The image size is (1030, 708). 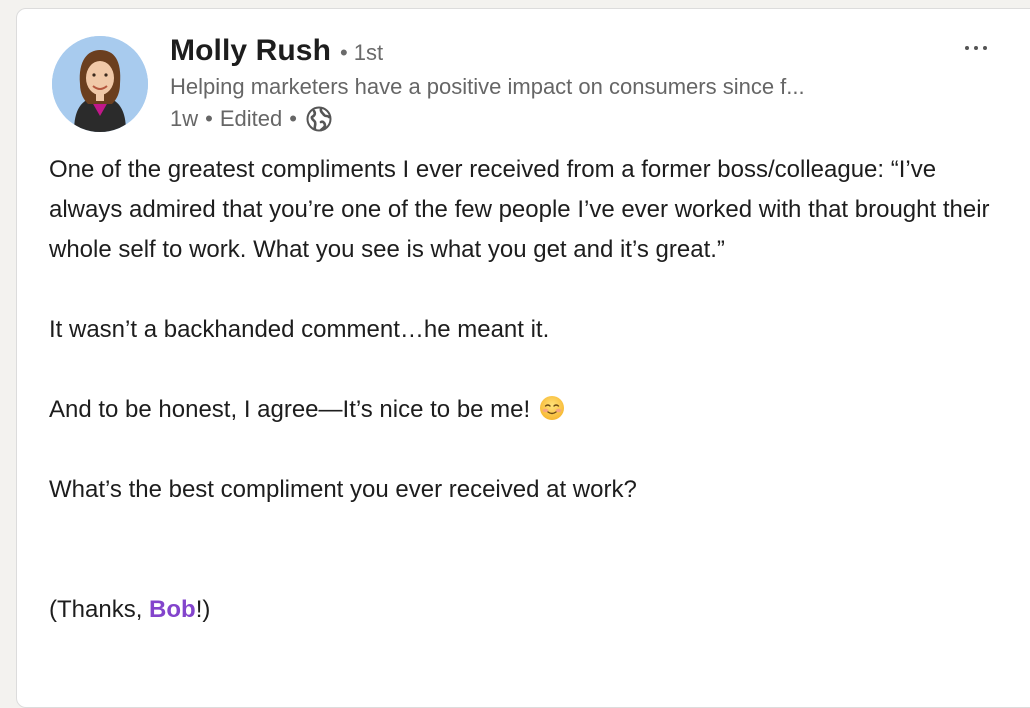 What do you see at coordinates (99, 609) in the screenshot?
I see `closing-prefix: (Thanks,` at bounding box center [99, 609].